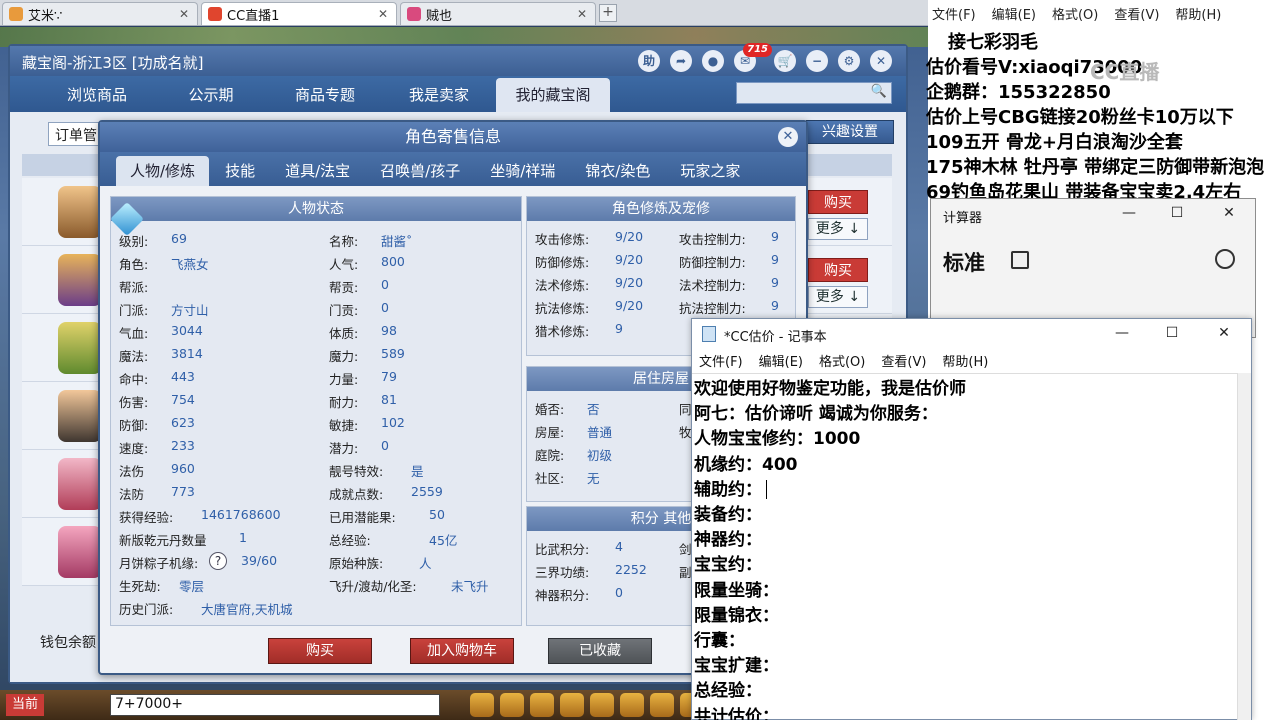  What do you see at coordinates (385, 445) in the screenshot?
I see `stat-right-row-value: 0` at bounding box center [385, 445].